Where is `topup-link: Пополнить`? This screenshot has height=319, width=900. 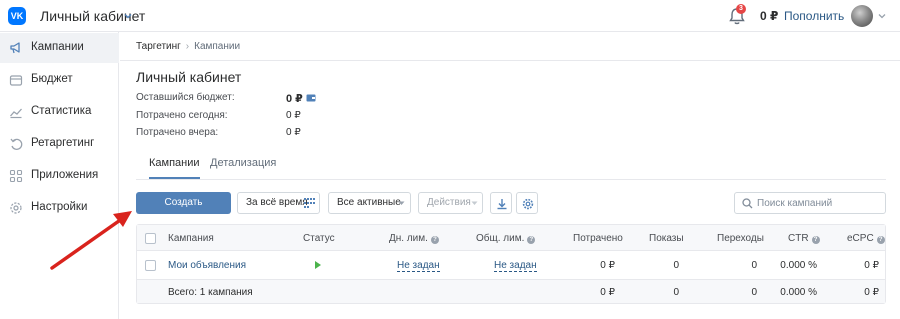
topup-link: Пополнить is located at coordinates (814, 16).